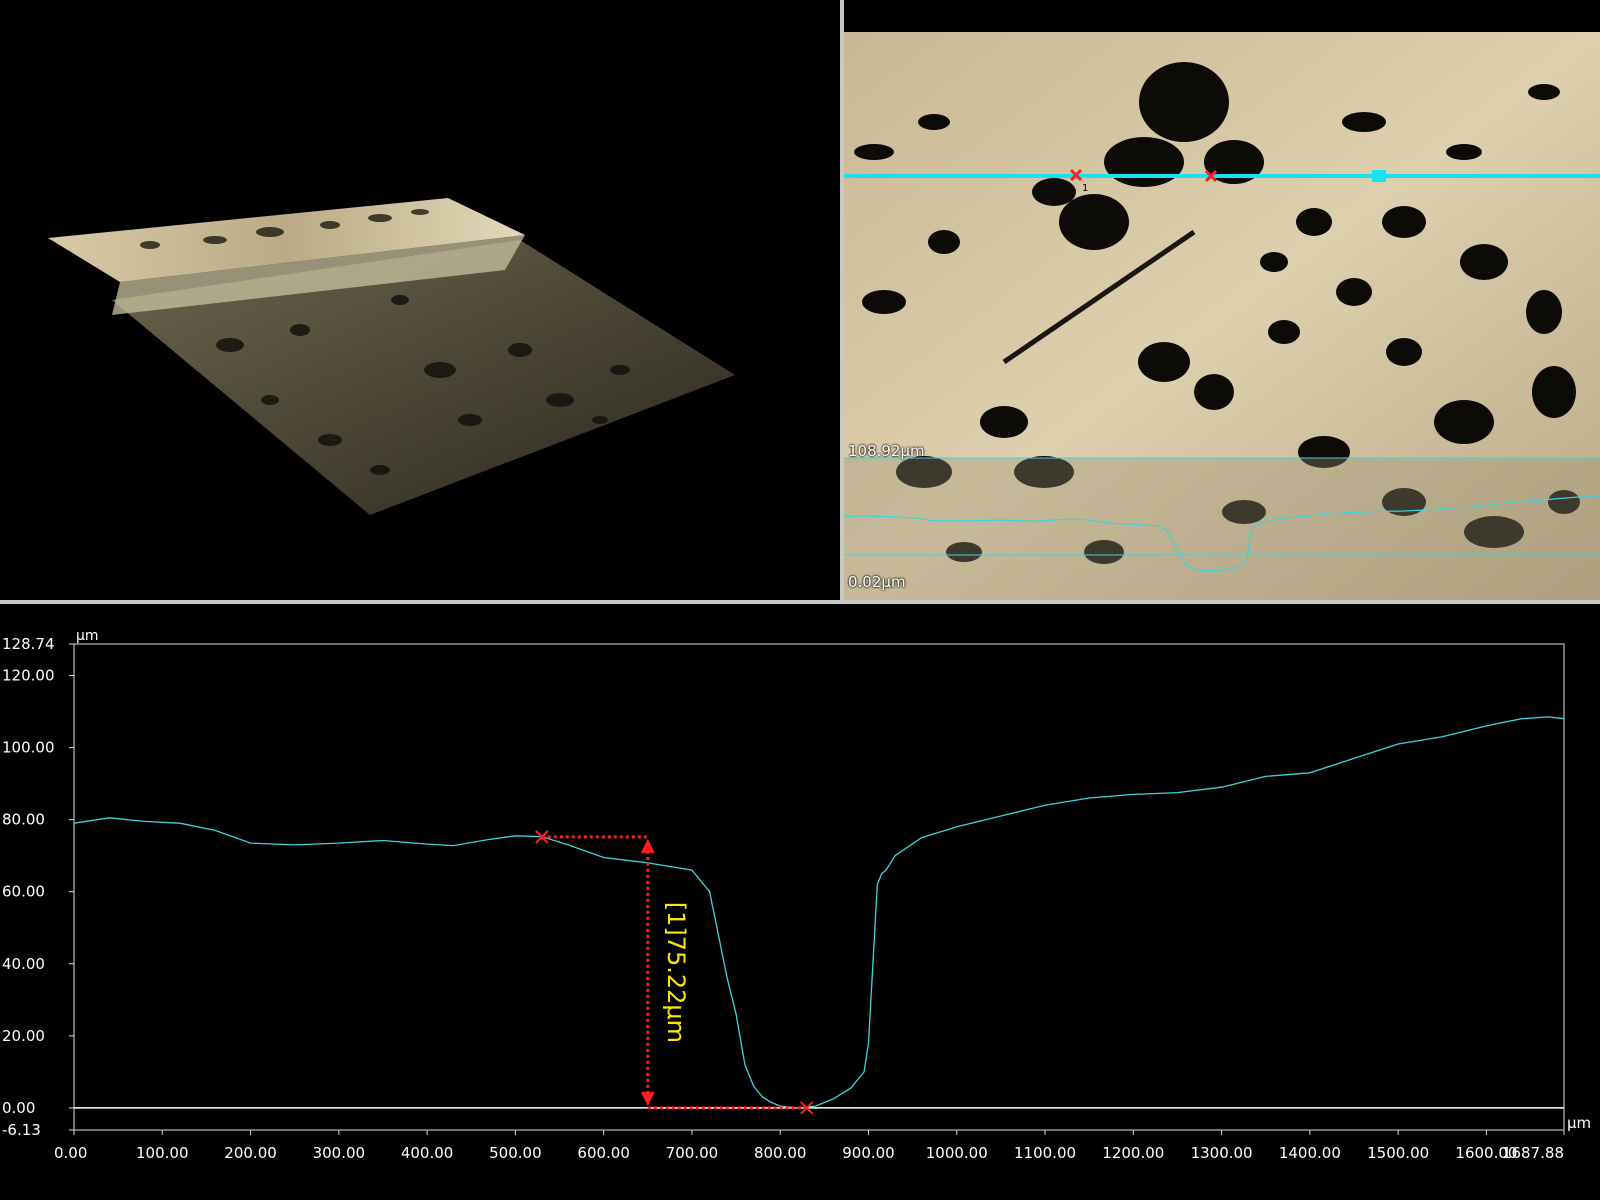 The width and height of the screenshot is (1600, 1200). Describe the element at coordinates (70, 1153) in the screenshot. I see `x-tick-label: 0.00` at that location.